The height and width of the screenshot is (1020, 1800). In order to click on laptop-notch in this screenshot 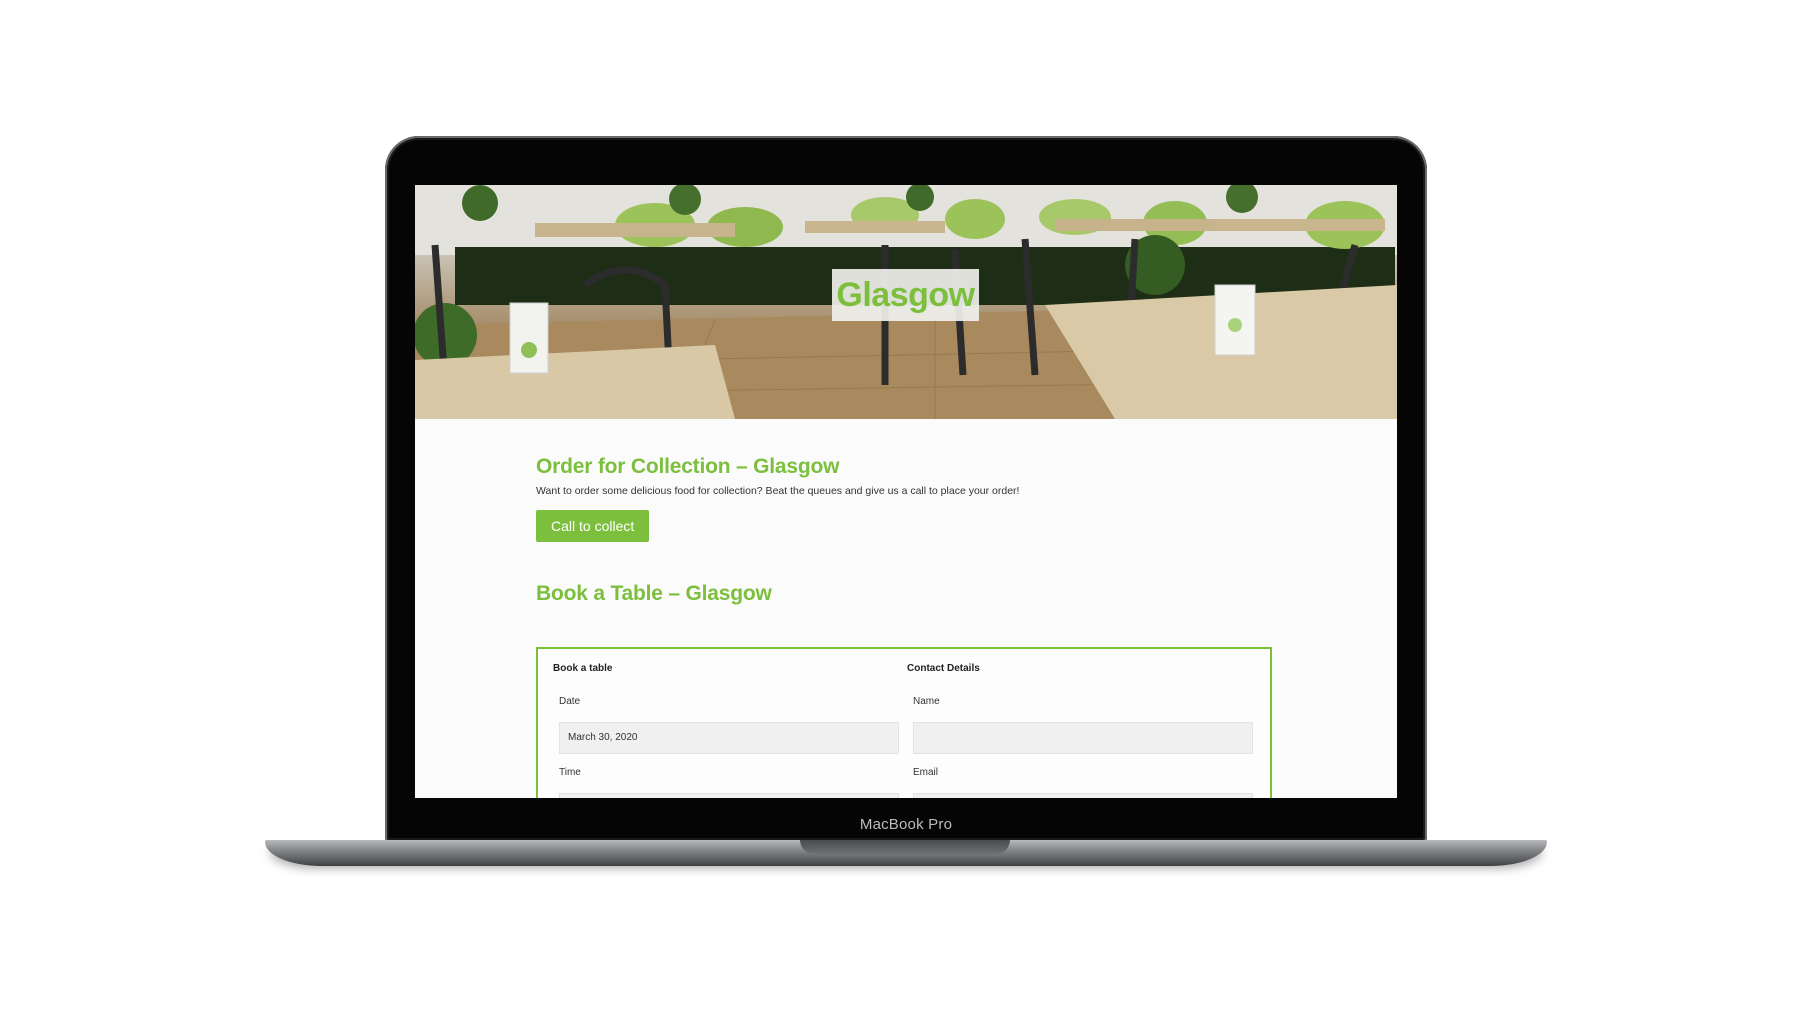, I will do `click(905, 847)`.